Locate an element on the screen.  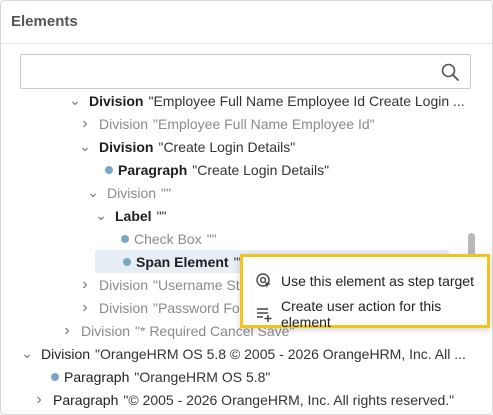
menu-item-use-as-step-target: Use this element as step target is located at coordinates (365, 281).